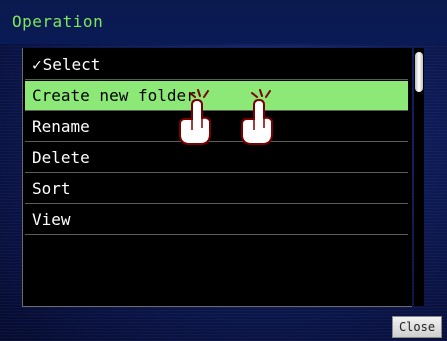  What do you see at coordinates (61, 126) in the screenshot?
I see `menu-item-label: Rename` at bounding box center [61, 126].